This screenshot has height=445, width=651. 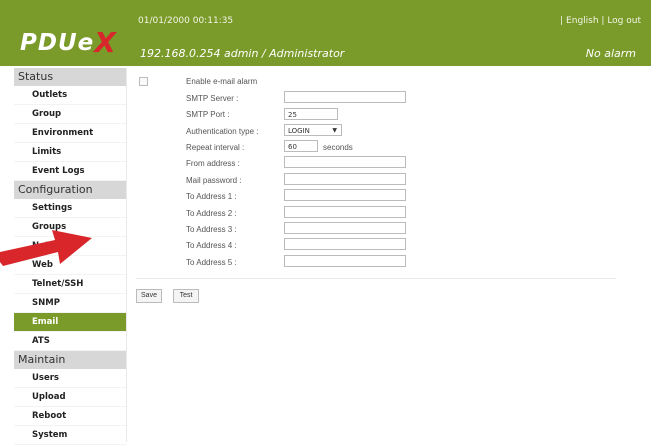 I want to click on enable-email-checkbox, so click(x=143, y=81).